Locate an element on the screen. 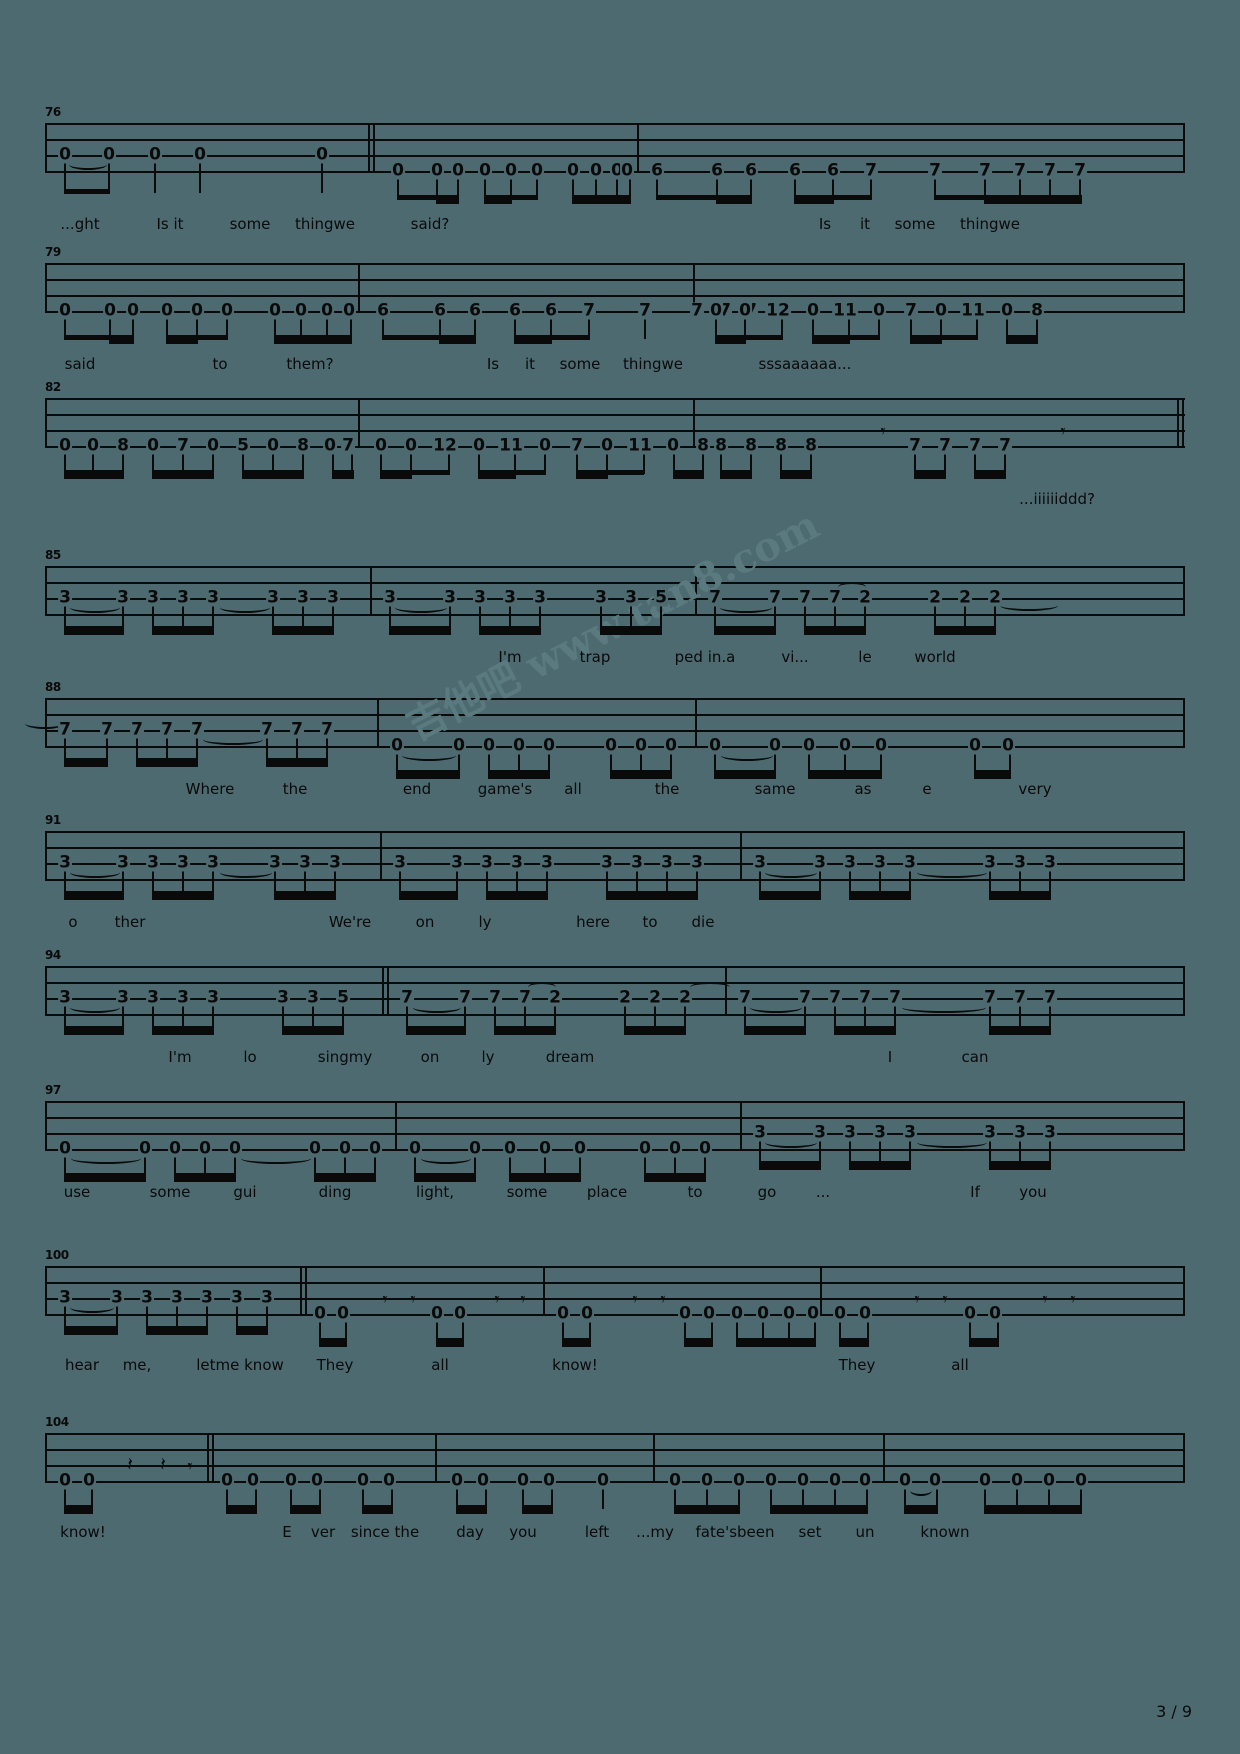  lyric: dream is located at coordinates (570, 1057).